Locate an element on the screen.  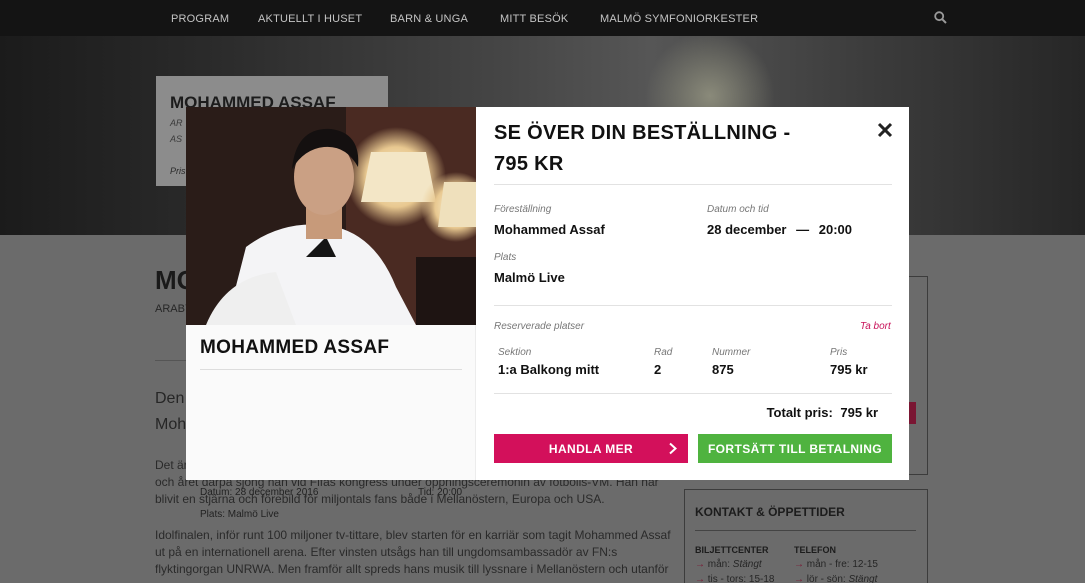
nav-item-aktuellt: AKTUELLT I HUSET is located at coordinates (310, 19).